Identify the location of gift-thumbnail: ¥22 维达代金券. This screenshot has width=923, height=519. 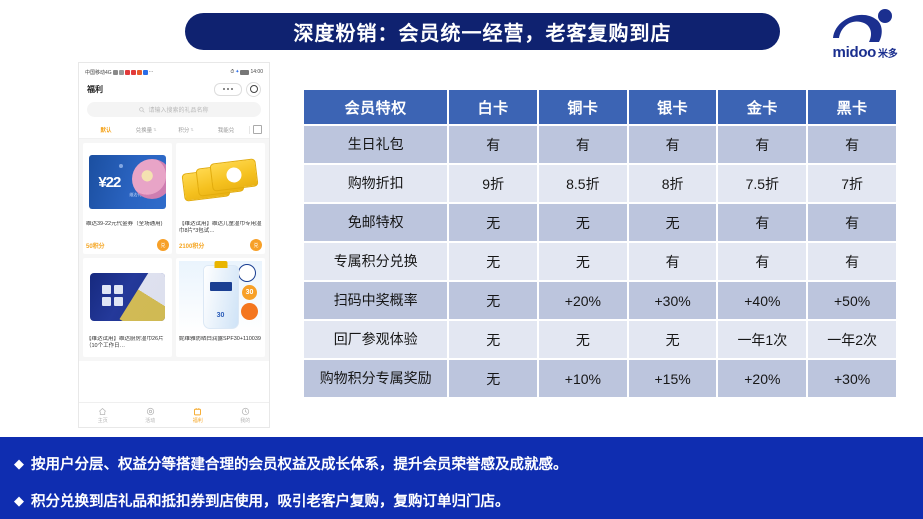
(127, 182).